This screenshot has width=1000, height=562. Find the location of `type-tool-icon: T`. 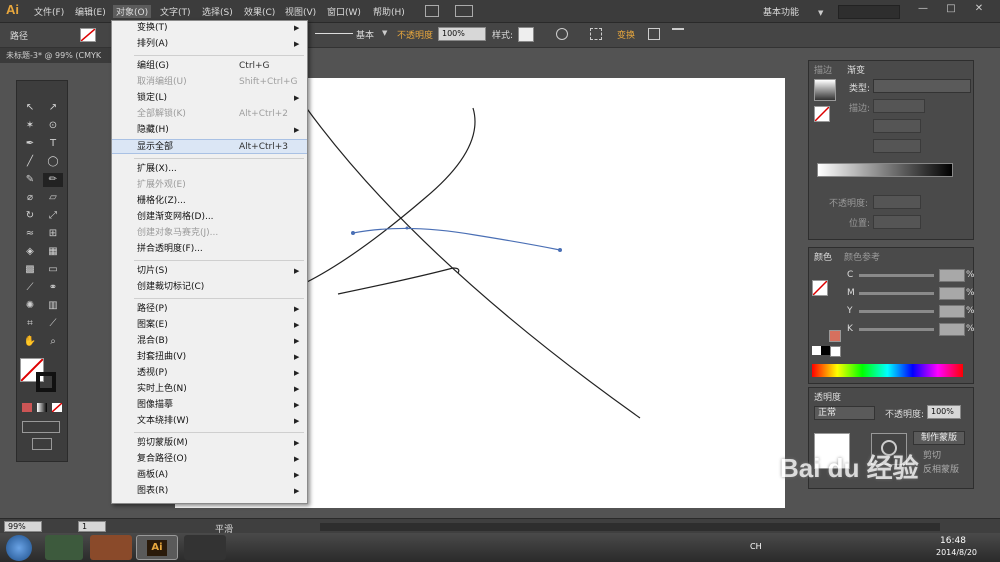

type-tool-icon: T is located at coordinates (53, 144).